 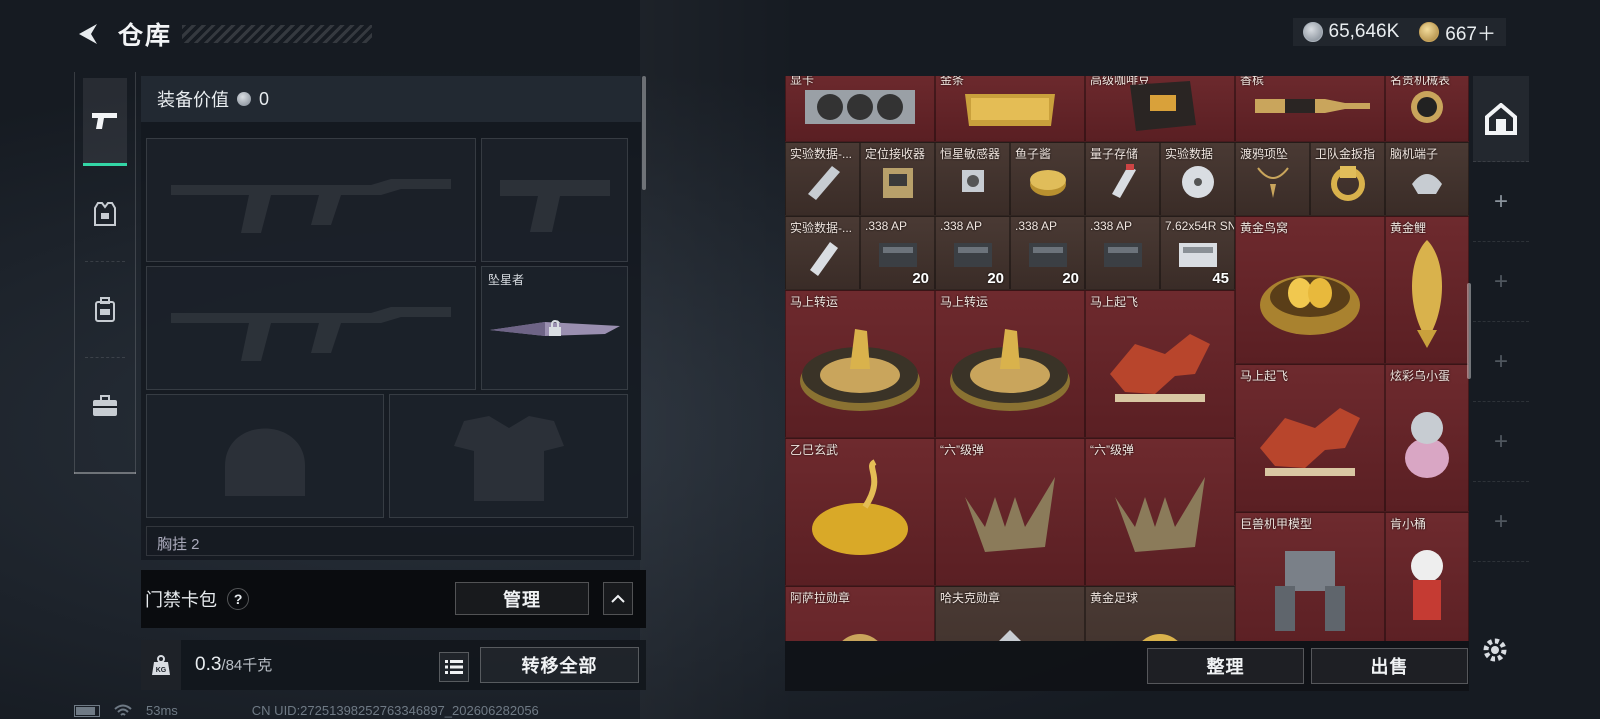 I want to click on sort-button: 整理, so click(x=1225, y=666).